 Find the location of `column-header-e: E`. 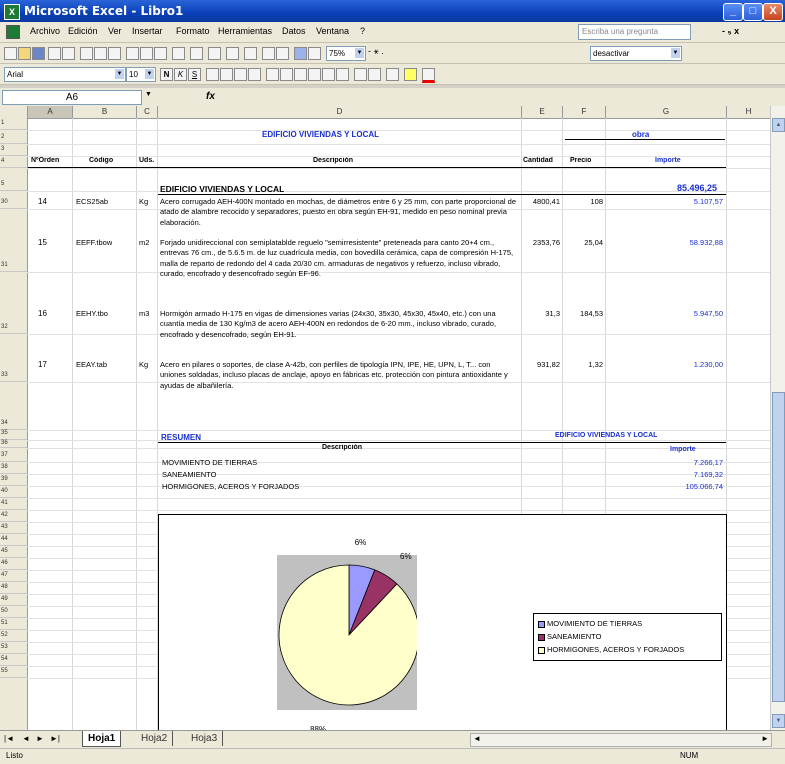

column-header-e: E is located at coordinates (542, 112).